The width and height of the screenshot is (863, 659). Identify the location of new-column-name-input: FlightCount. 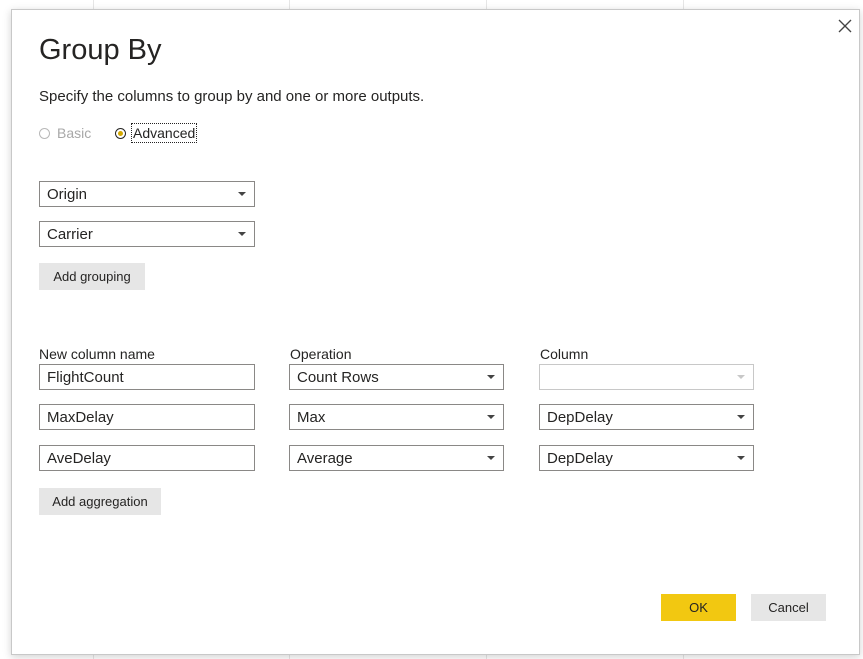
(147, 377).